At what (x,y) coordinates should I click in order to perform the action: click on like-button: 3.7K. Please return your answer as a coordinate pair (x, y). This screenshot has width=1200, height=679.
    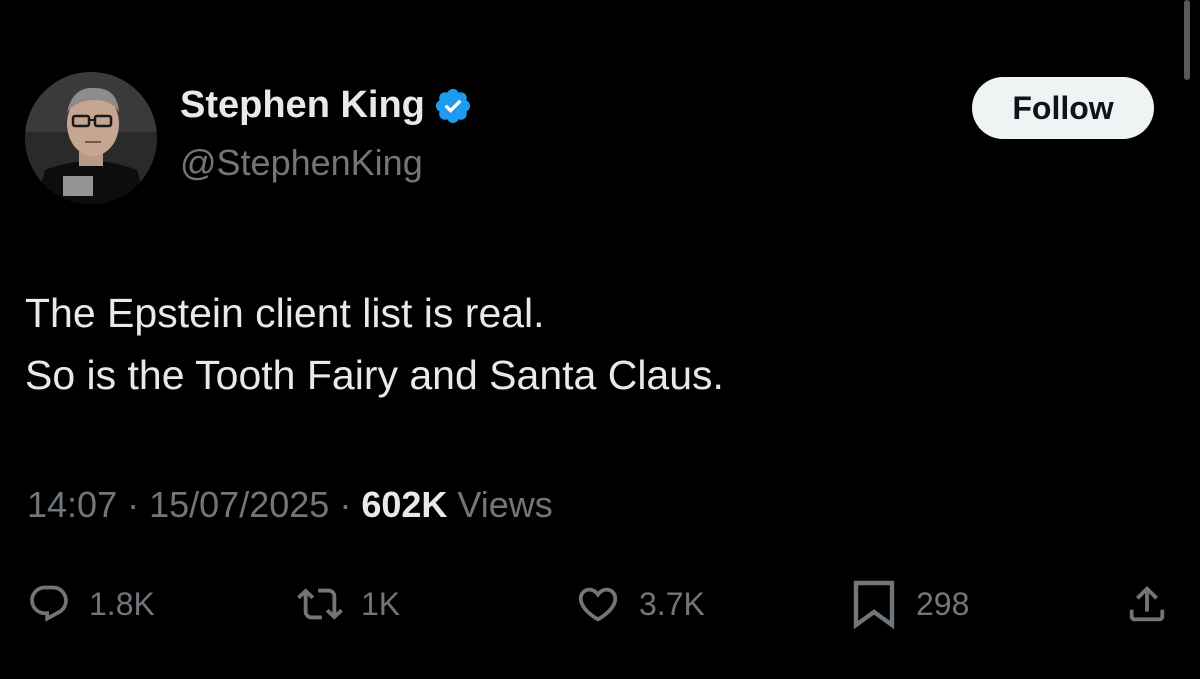
    Looking at the image, I should click on (640, 604).